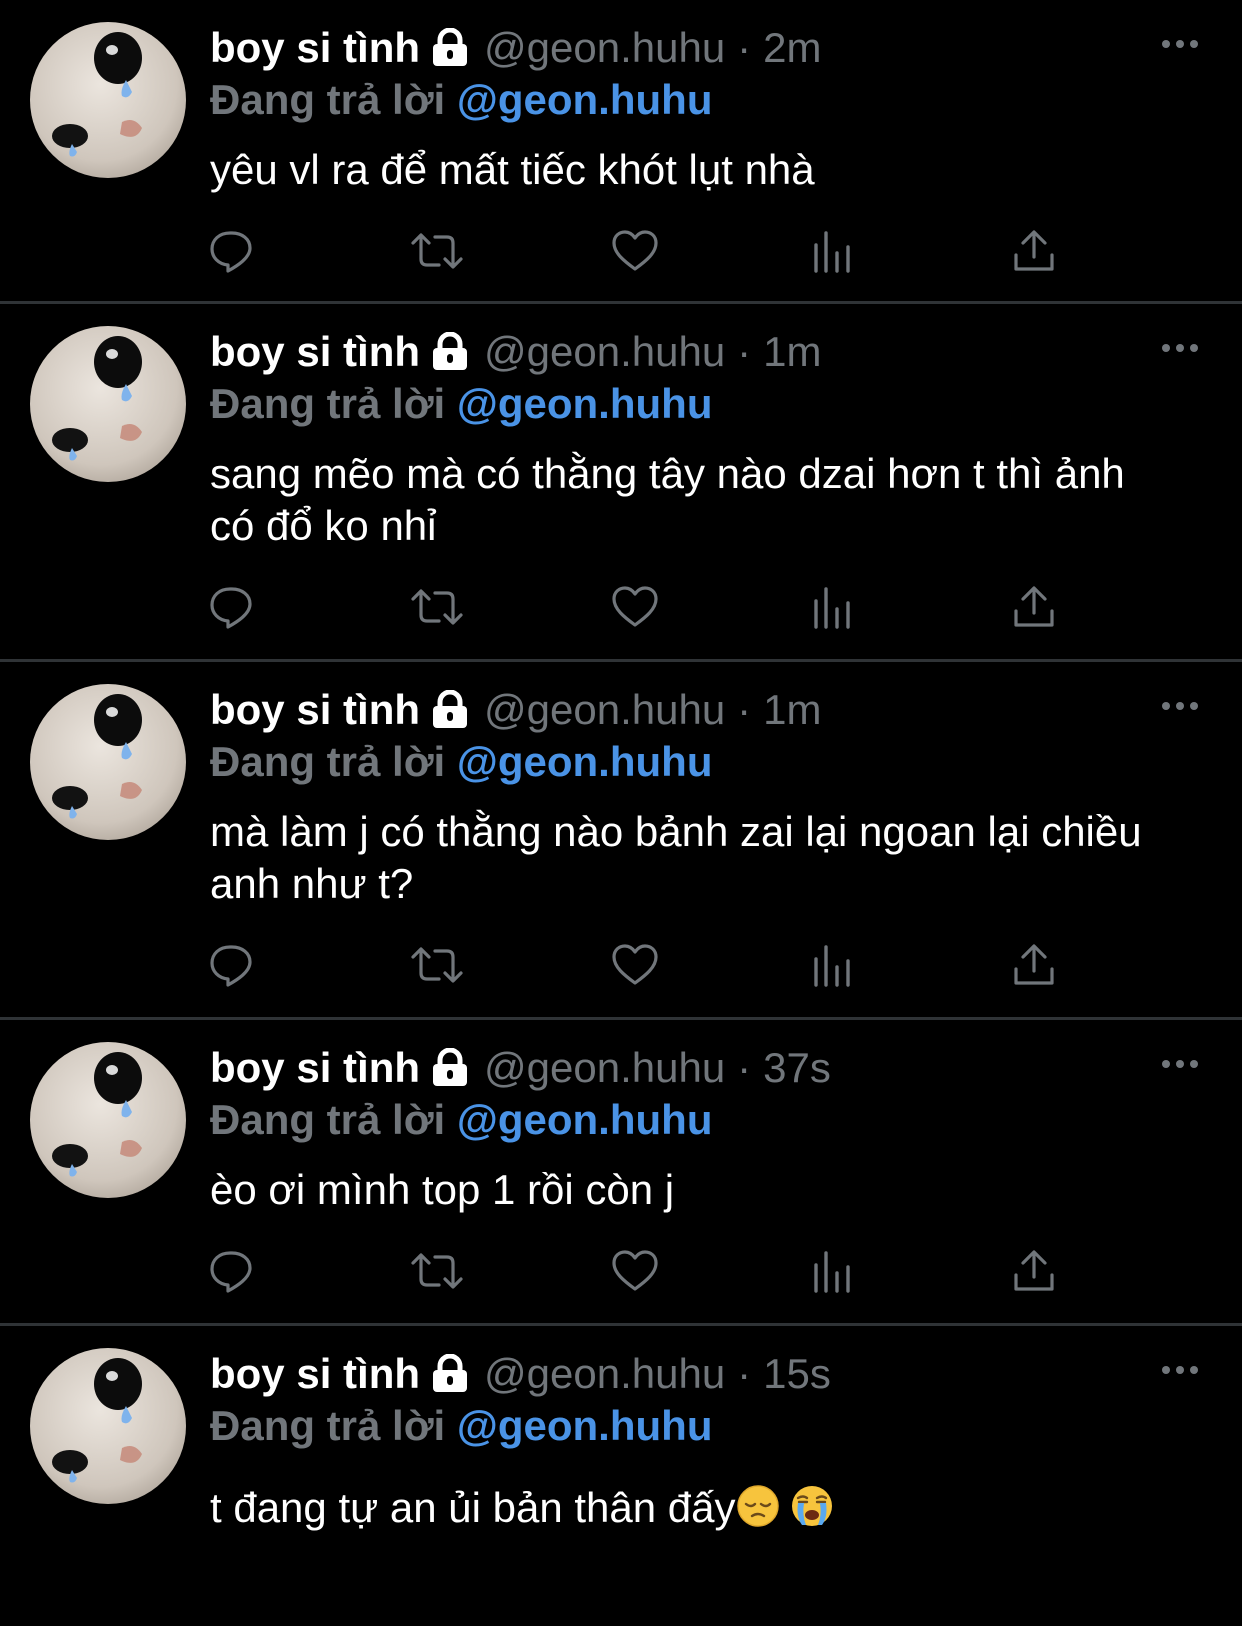 The height and width of the screenshot is (1626, 1242). I want to click on reply-icon, so click(232, 607).